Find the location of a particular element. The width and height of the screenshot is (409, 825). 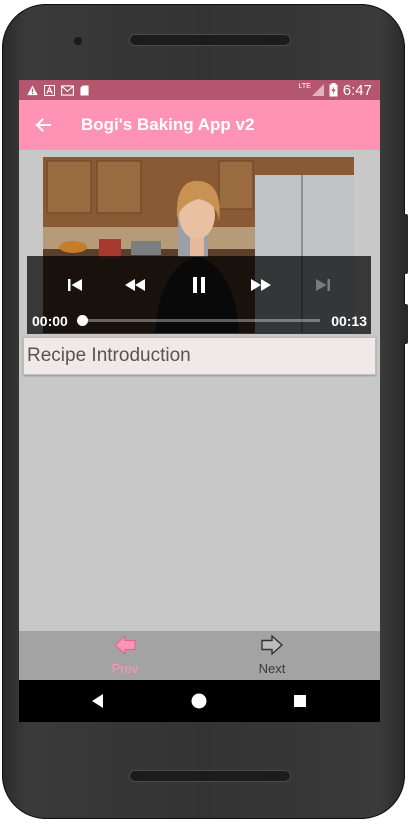

rewind-icon is located at coordinates (135, 285).